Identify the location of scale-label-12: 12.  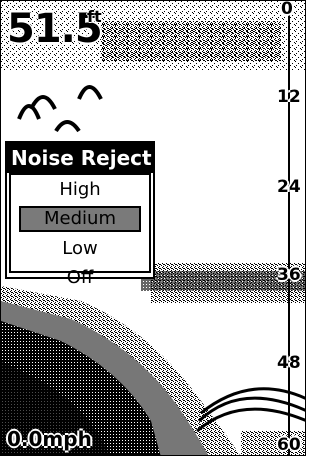
(289, 97).